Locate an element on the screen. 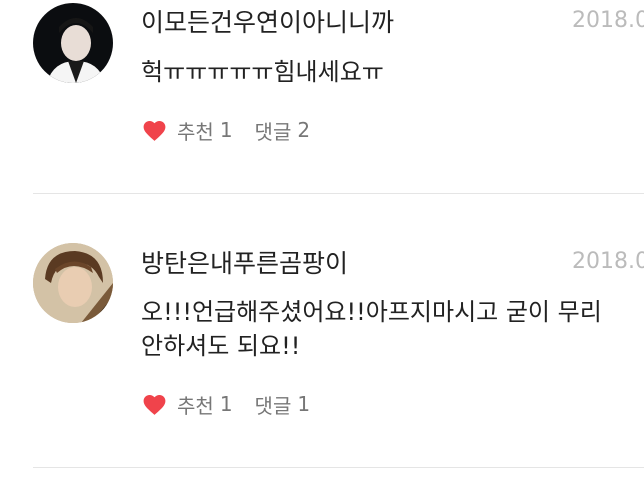 Image resolution: width=644 pixels, height=483 pixels. comment-text-line: 안하셔도 되요!! is located at coordinates (221, 346).